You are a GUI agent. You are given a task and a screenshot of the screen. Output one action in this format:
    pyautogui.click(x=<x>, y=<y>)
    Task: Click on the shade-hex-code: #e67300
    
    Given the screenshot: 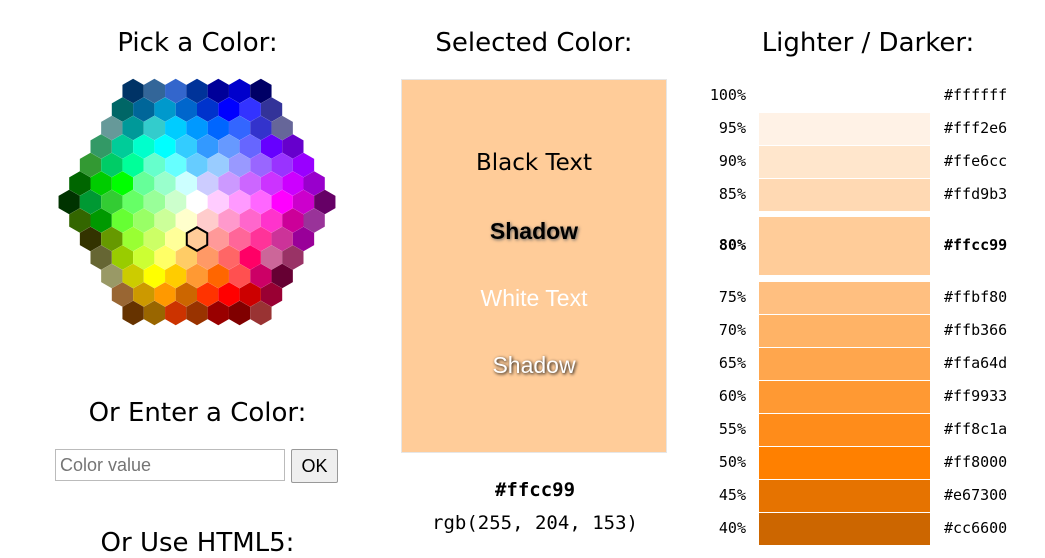 What is the action you would take?
    pyautogui.click(x=976, y=495)
    